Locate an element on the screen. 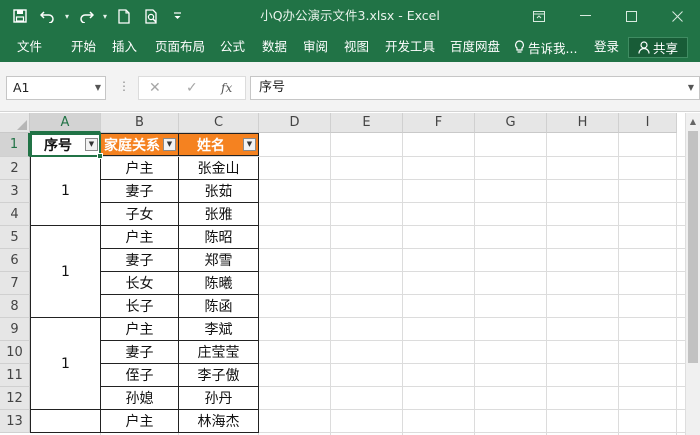  sequence-merged-cell is located at coordinates (65, 421).